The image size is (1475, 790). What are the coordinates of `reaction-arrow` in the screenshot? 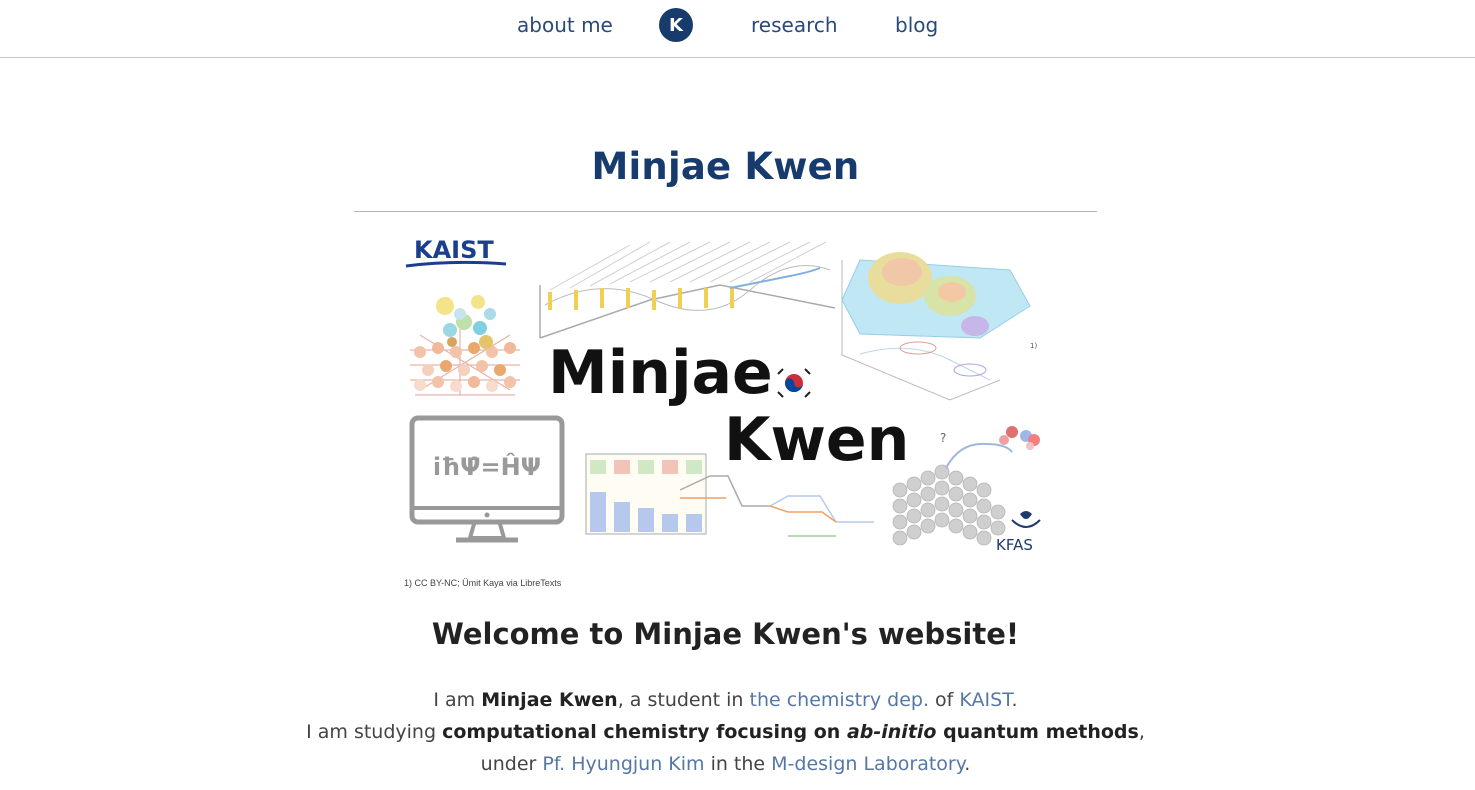 It's located at (979, 455).